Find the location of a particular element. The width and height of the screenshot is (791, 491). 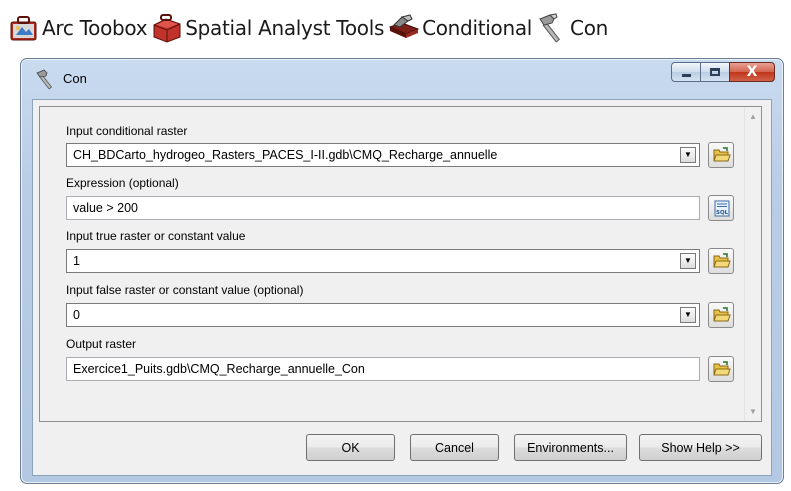

breadcrumb-label: Spatial Analyst Tools is located at coordinates (285, 28).